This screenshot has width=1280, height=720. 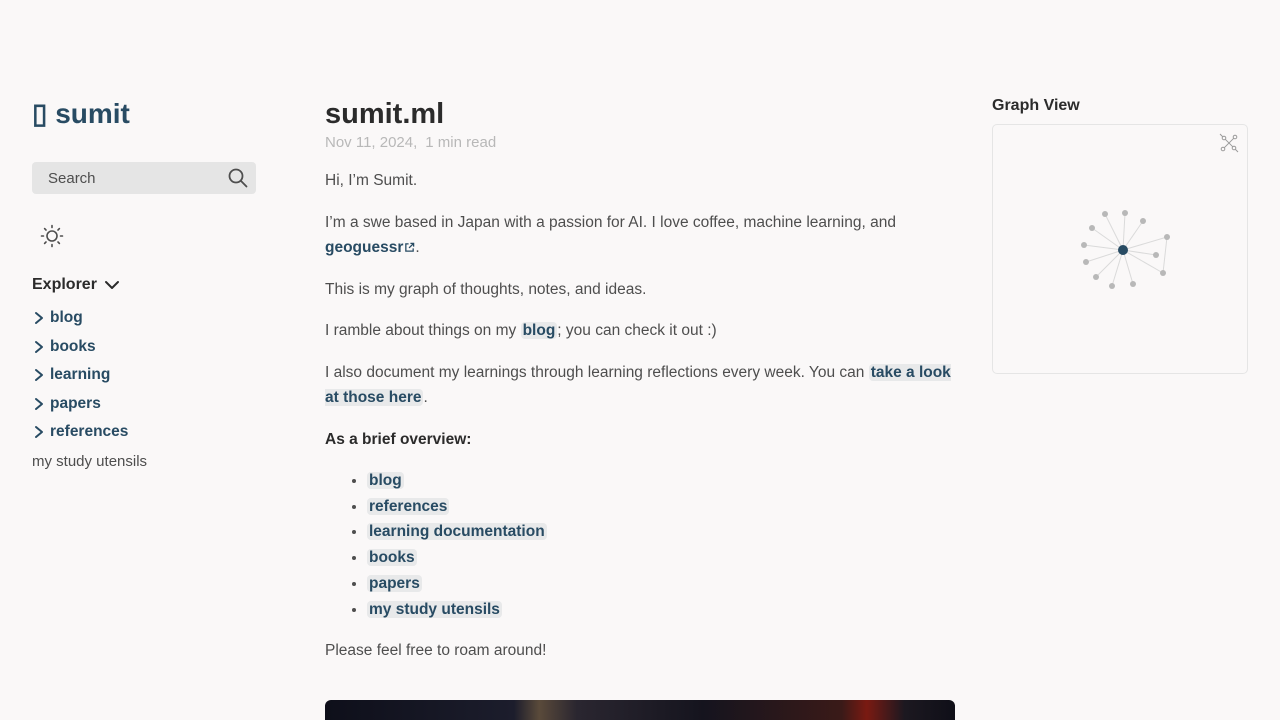 I want to click on paragraph-text: I ramble about things on my, so click(x=423, y=330).